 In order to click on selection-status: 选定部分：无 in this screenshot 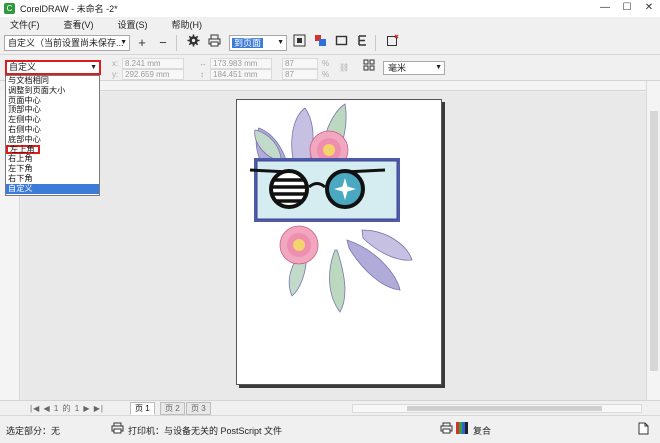, I will do `click(33, 431)`.